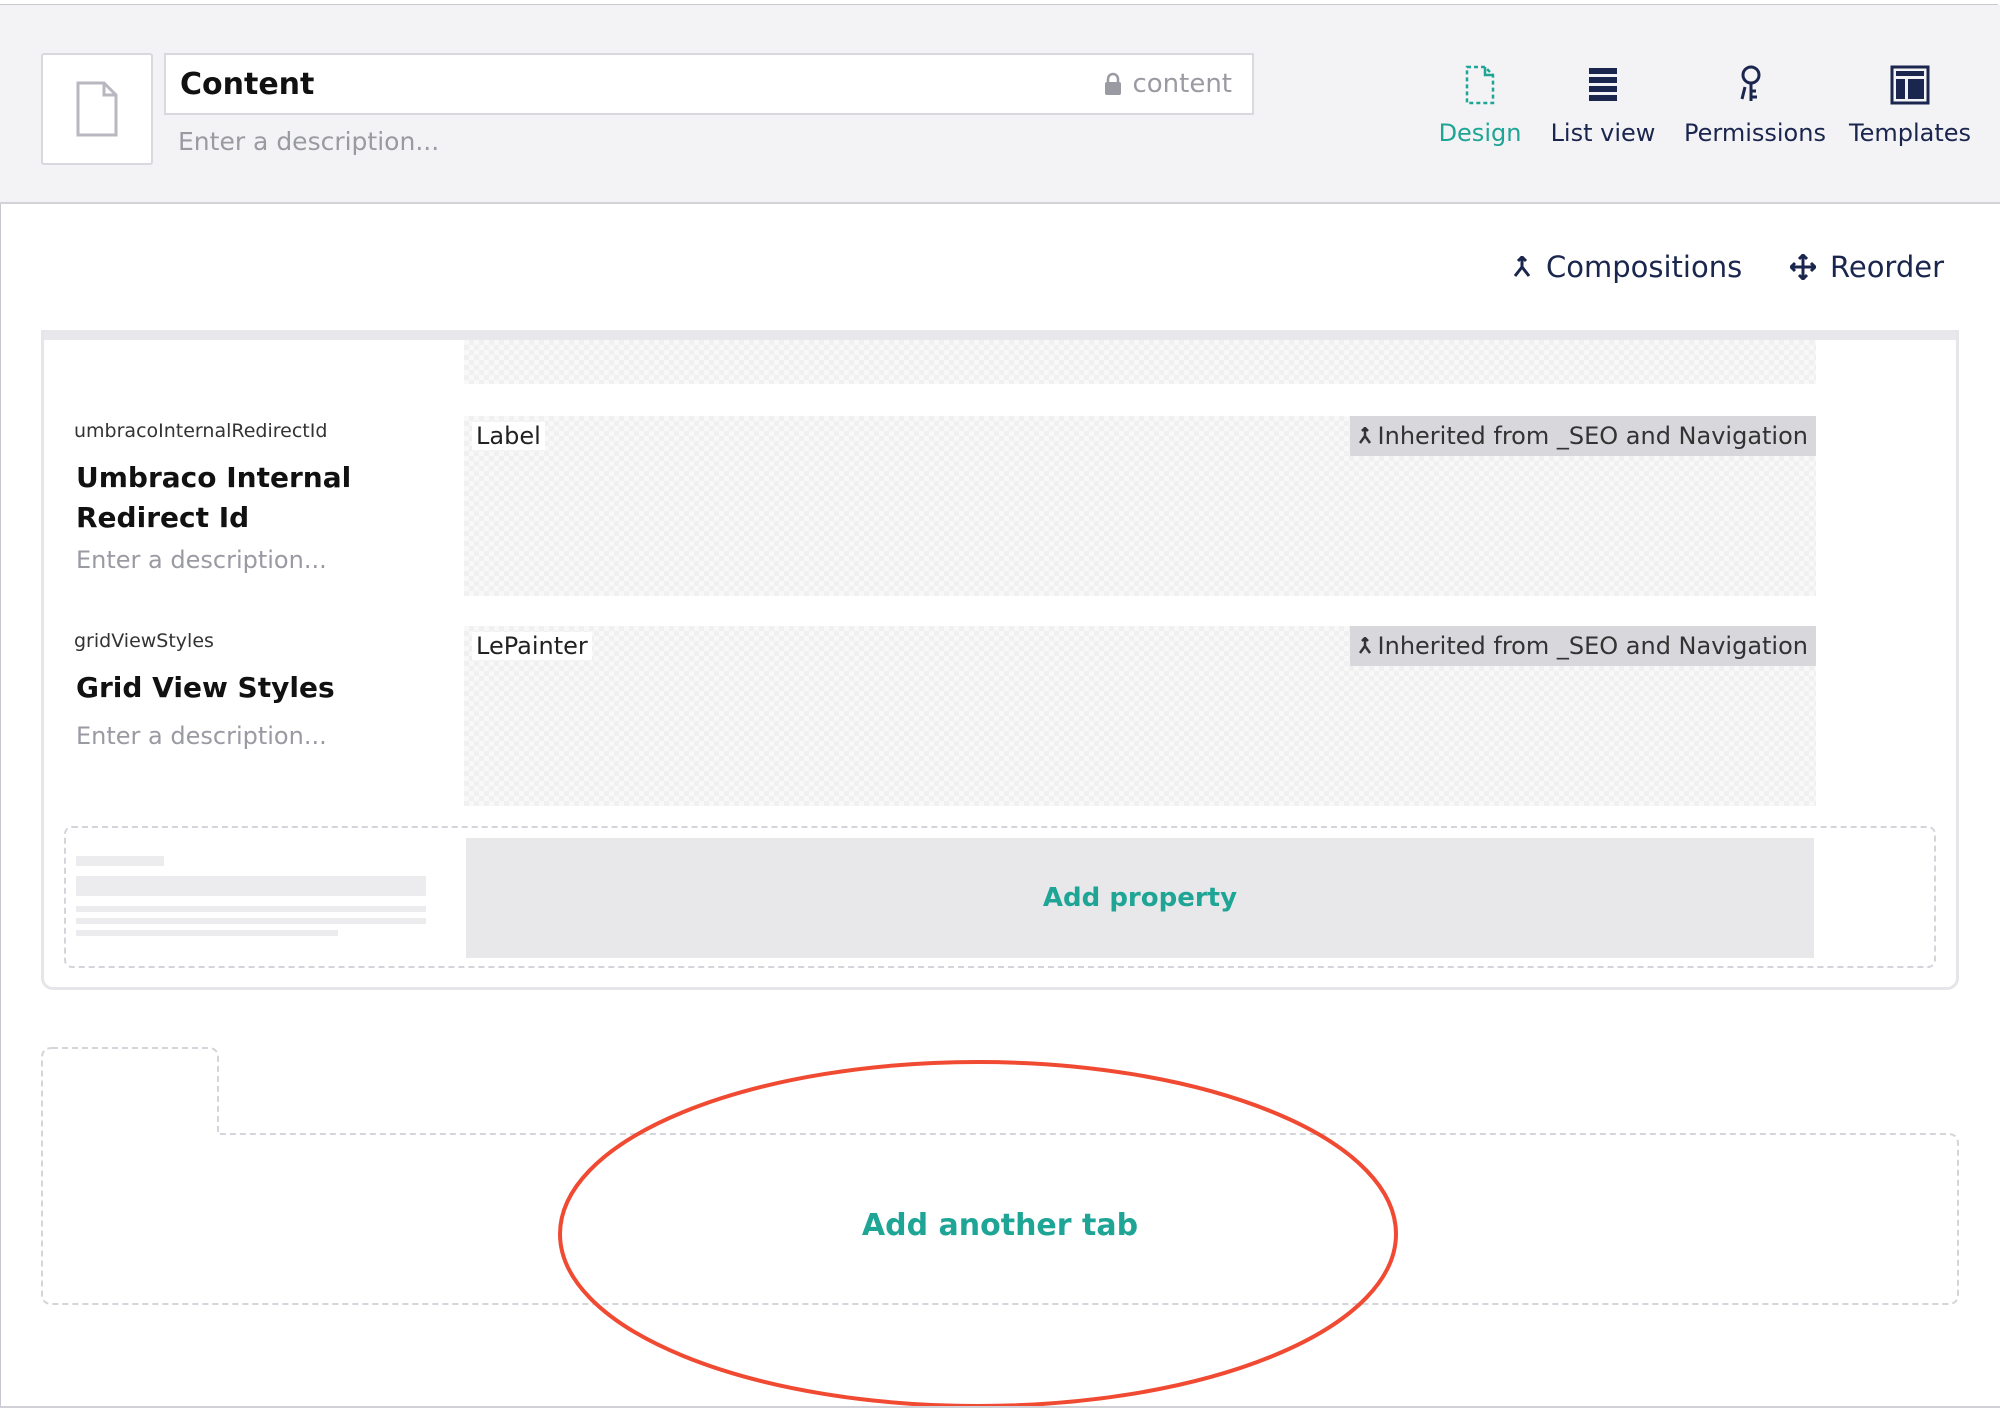 The image size is (2000, 1412). What do you see at coordinates (256, 498) in the screenshot?
I see `property-name: Umbraco Internal Redirect Id` at bounding box center [256, 498].